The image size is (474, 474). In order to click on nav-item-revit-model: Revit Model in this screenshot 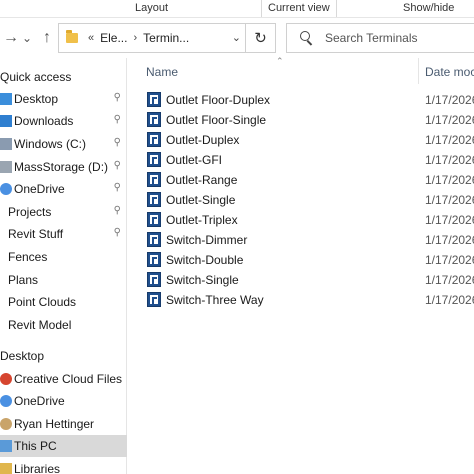, I will do `click(63, 325)`.